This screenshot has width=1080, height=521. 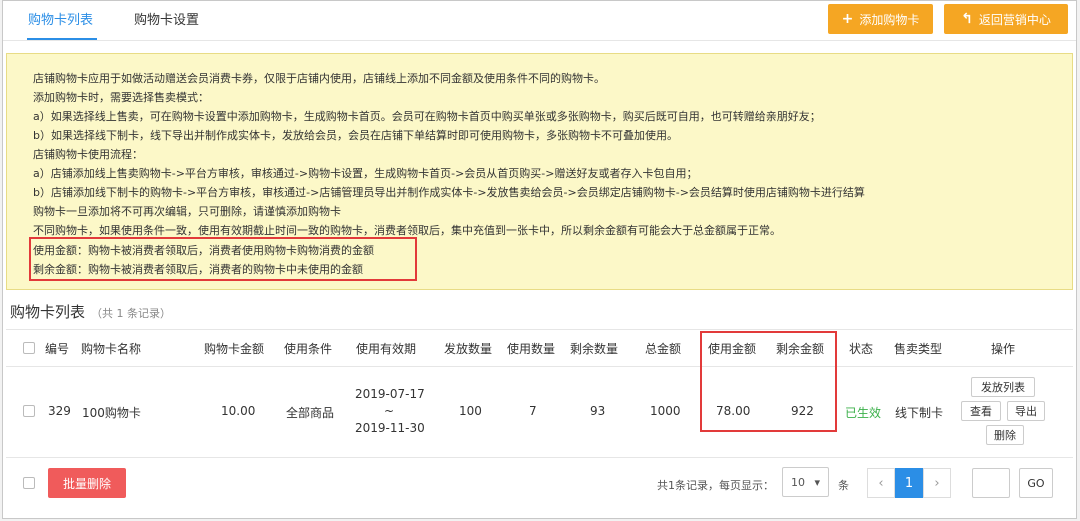 I want to click on row-divider, so click(x=539, y=457).